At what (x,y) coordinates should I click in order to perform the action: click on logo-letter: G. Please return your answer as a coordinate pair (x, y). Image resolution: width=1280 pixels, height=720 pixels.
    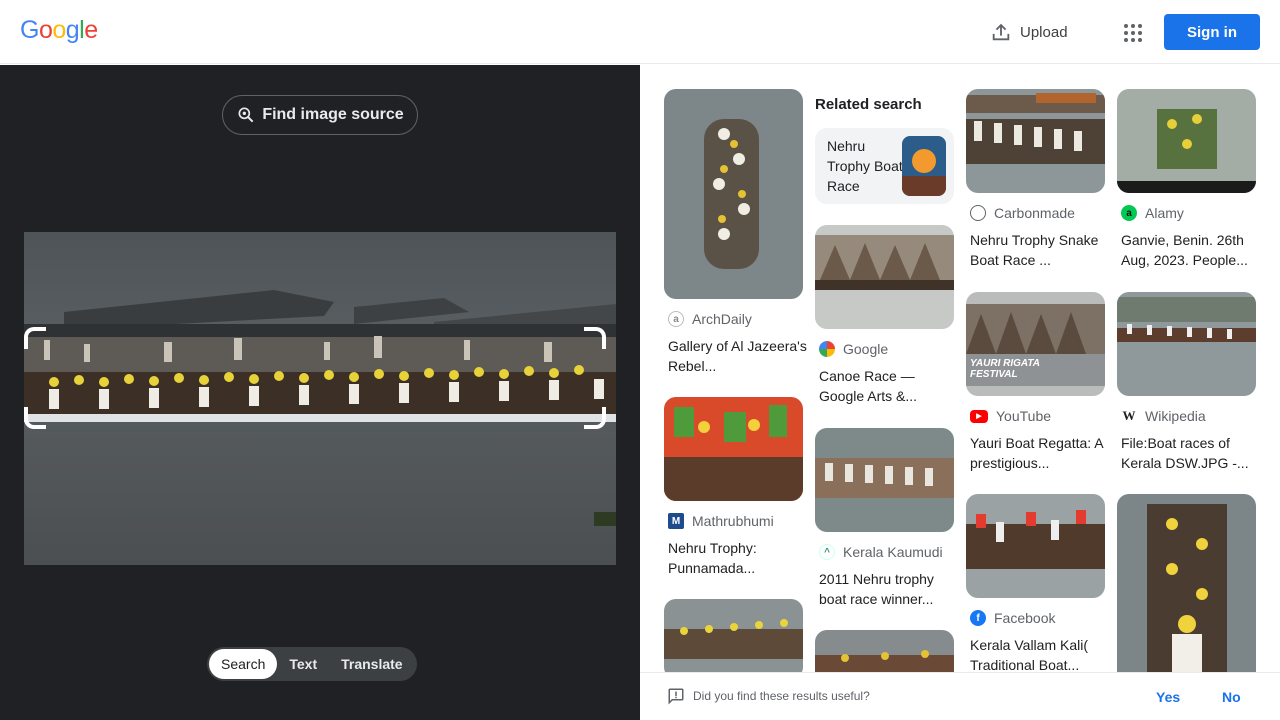
    Looking at the image, I should click on (29, 30).